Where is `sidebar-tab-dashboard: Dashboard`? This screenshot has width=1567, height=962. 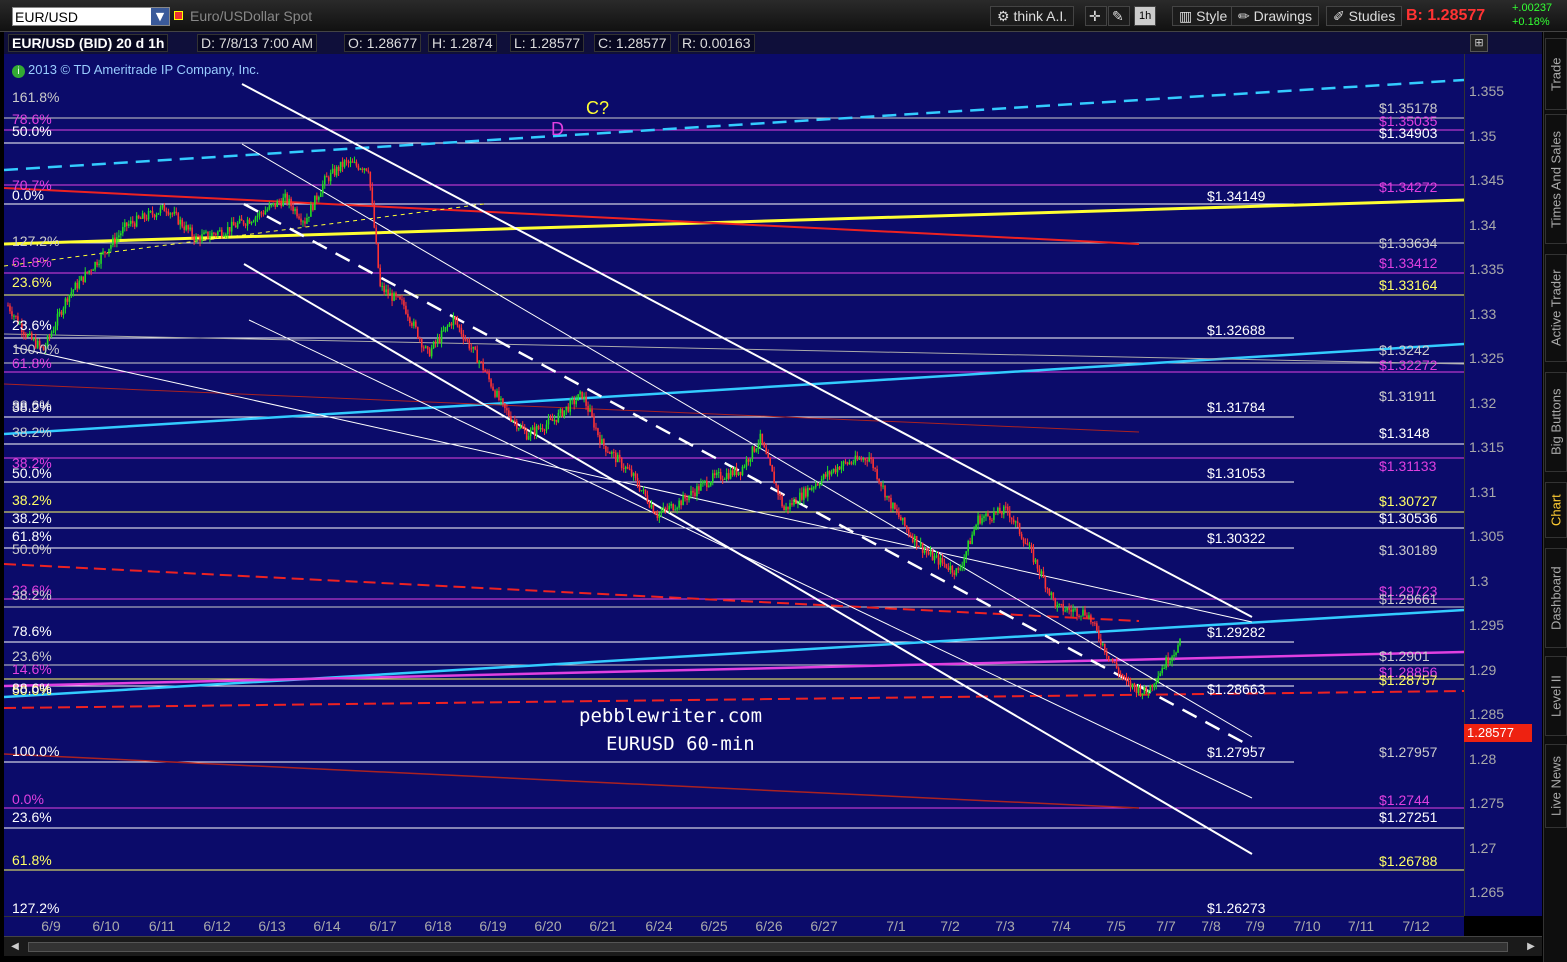
sidebar-tab-dashboard: Dashboard is located at coordinates (1556, 598).